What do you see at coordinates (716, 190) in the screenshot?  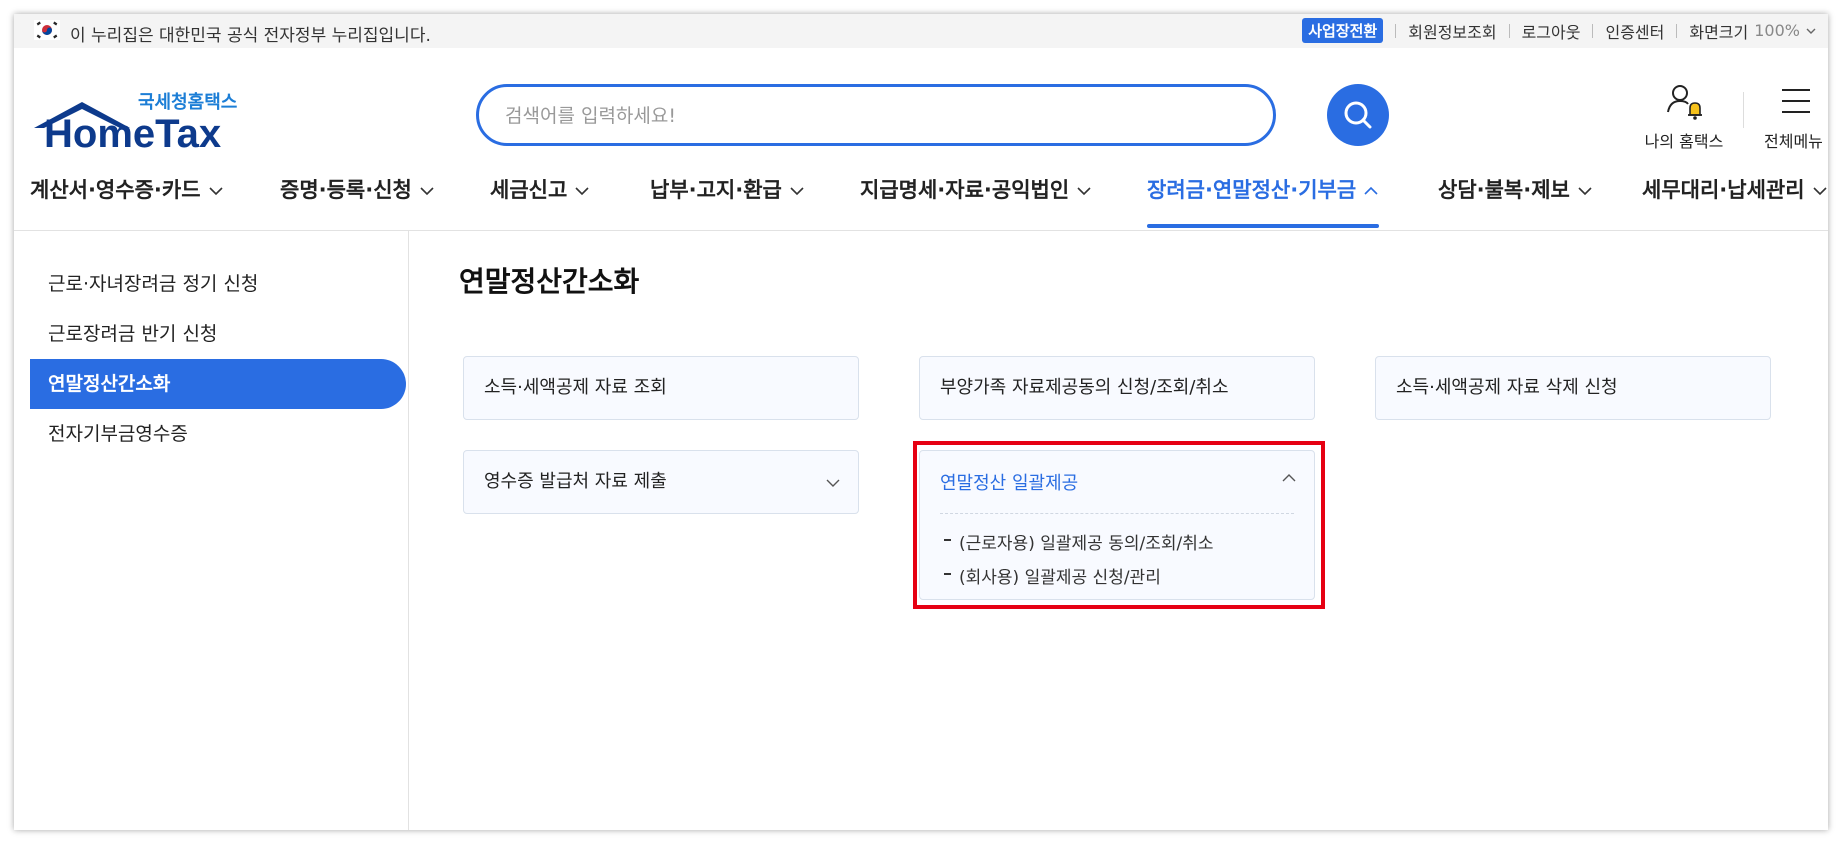 I see `gnb-item-label: 납부·고지·환급` at bounding box center [716, 190].